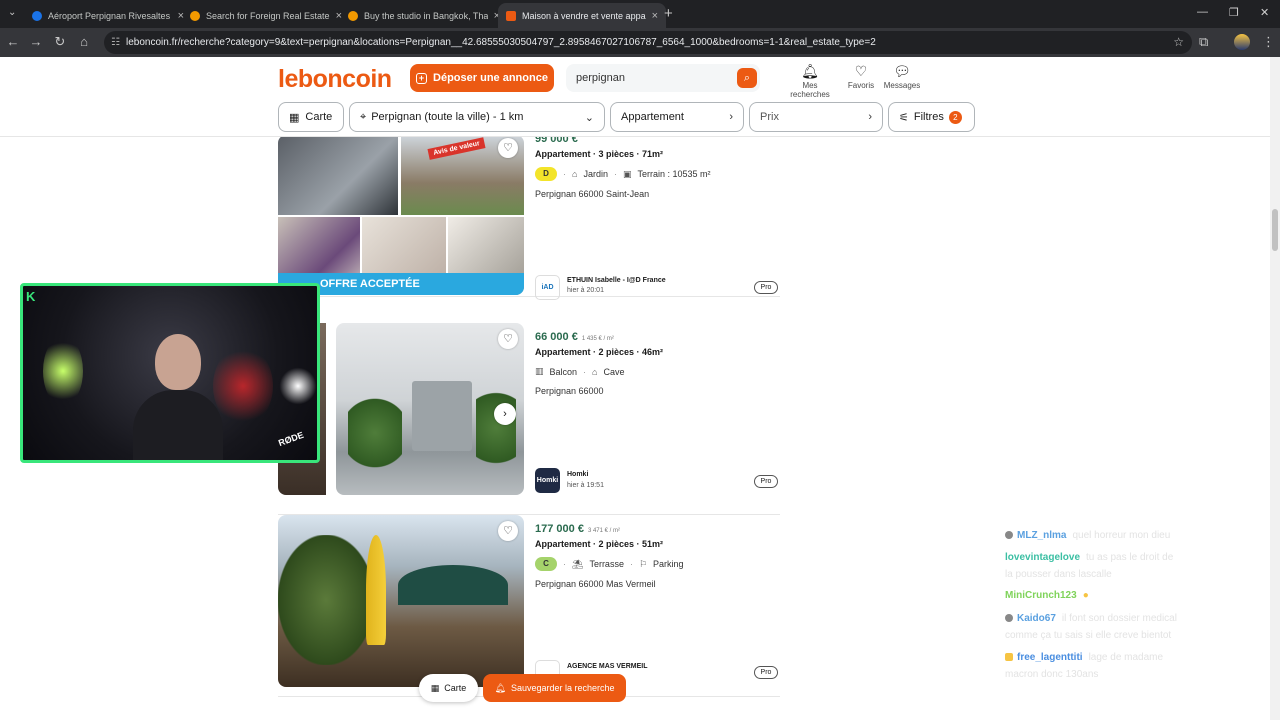 The image size is (1280, 720). I want to click on messages-button: 💬︎ Messages, so click(902, 76).